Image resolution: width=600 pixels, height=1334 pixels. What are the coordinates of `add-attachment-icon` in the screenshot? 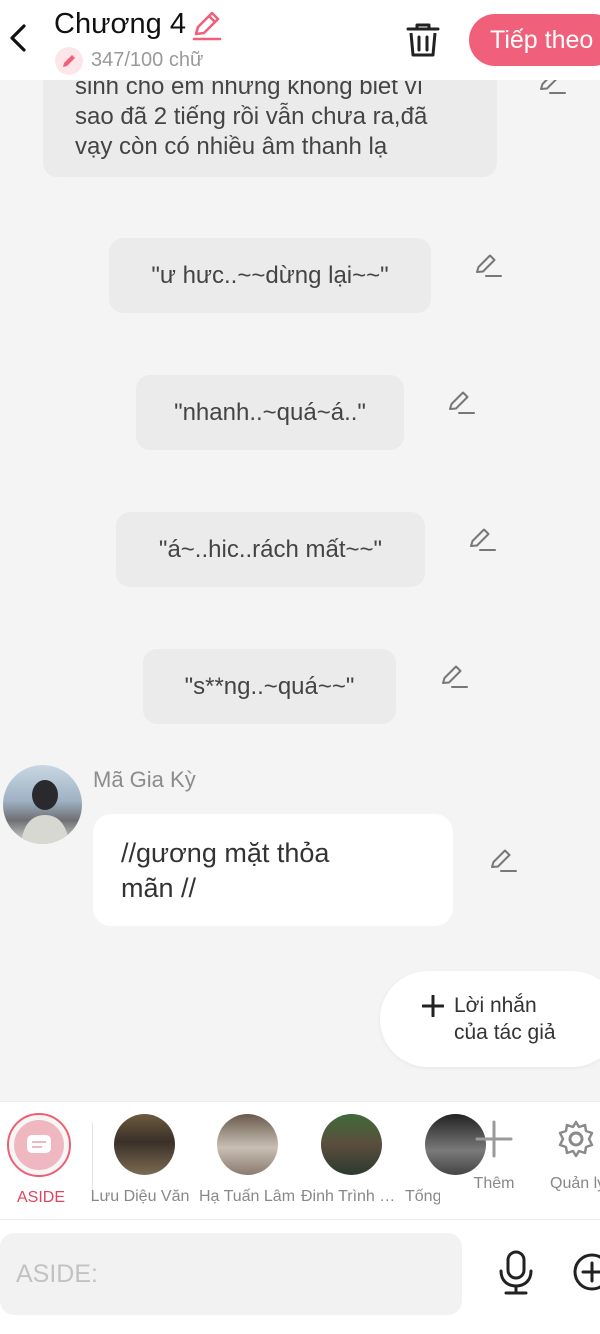 It's located at (586, 1272).